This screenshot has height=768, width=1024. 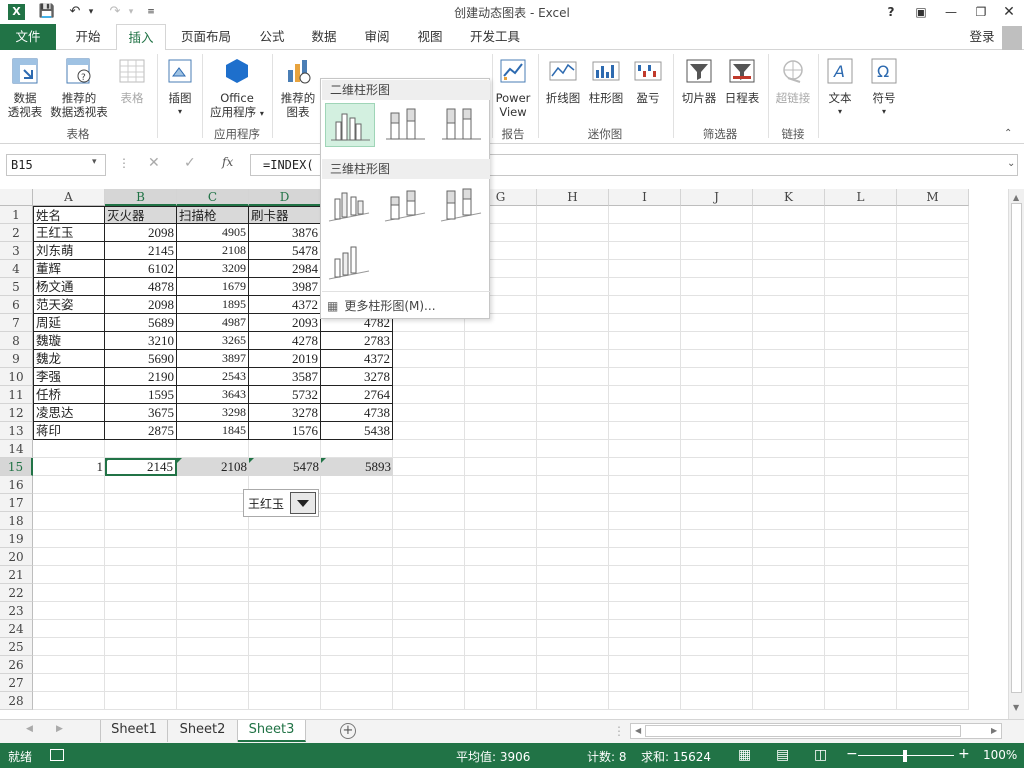 What do you see at coordinates (891, 12) in the screenshot?
I see `help-button: ?` at bounding box center [891, 12].